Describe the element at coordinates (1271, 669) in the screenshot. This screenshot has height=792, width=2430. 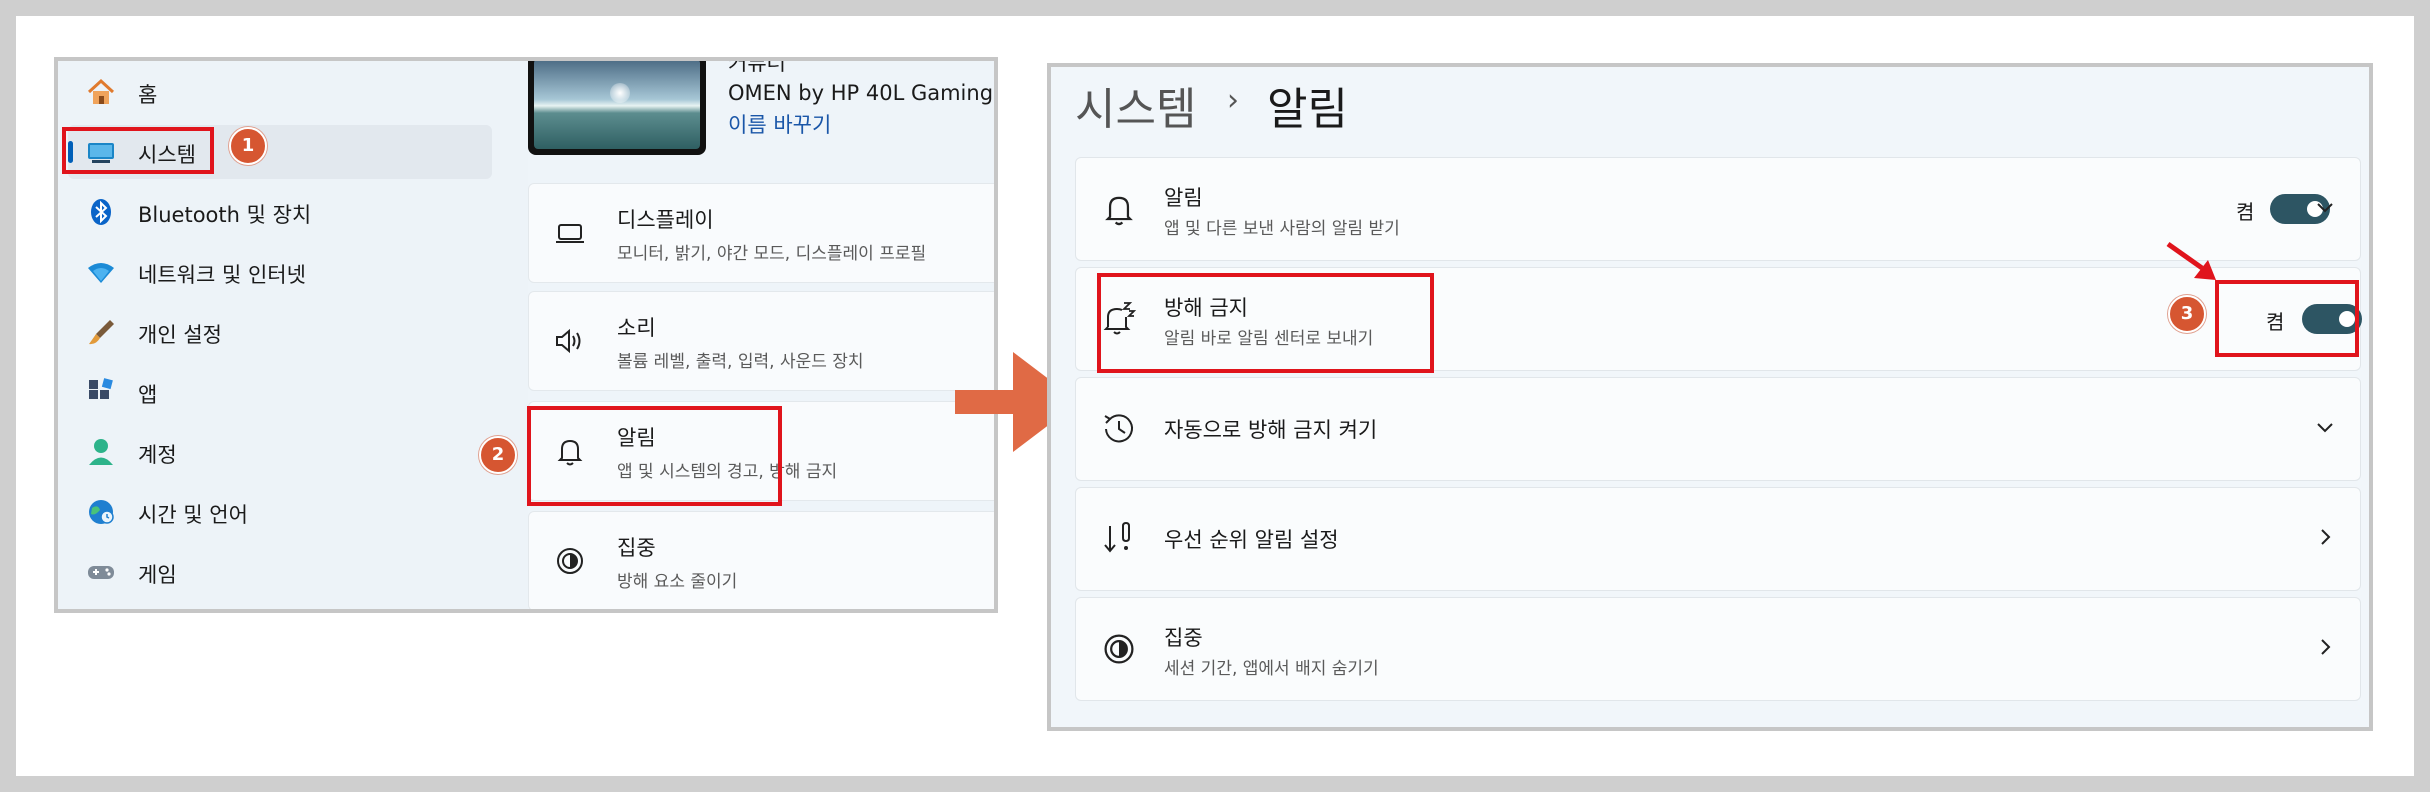
I see `row-subtitle: 세션 기간, 앱에서 배지 숨기기` at that location.